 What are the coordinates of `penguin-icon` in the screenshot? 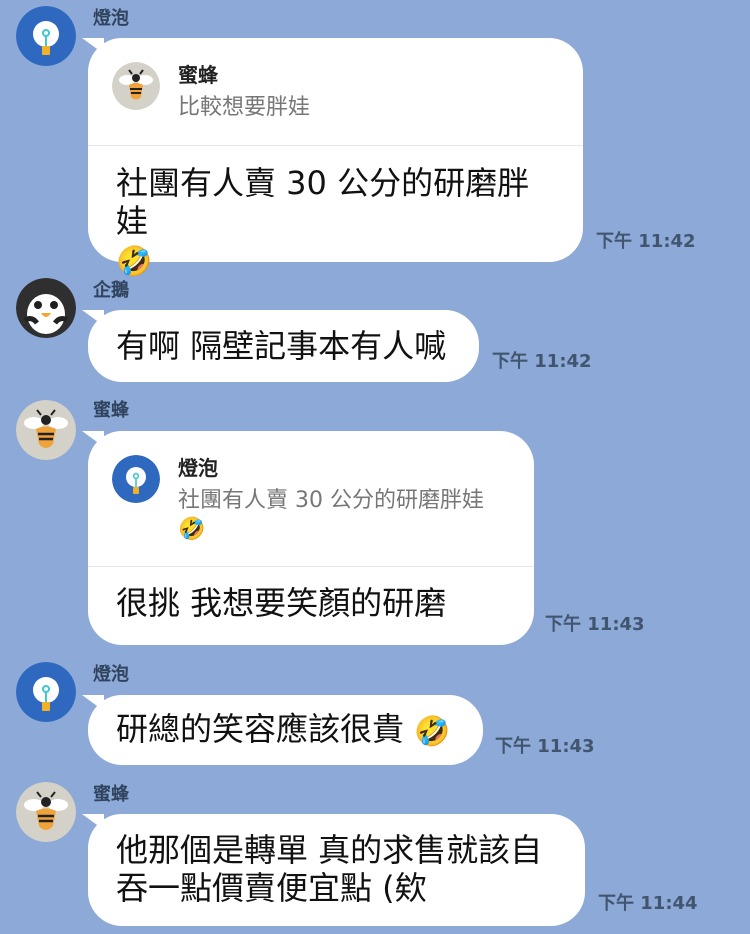 It's located at (46, 308).